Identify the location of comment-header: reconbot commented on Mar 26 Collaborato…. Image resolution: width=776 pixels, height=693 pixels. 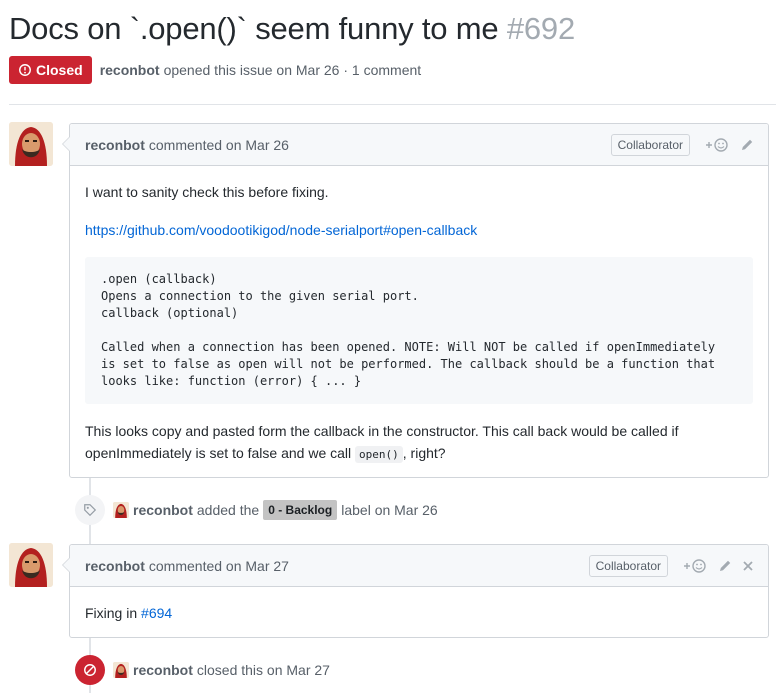
(419, 145).